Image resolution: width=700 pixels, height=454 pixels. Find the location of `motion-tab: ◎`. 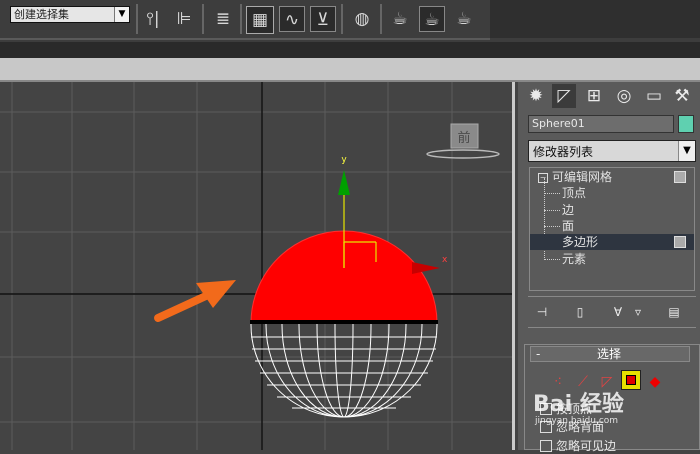

motion-tab: ◎ is located at coordinates (624, 96).